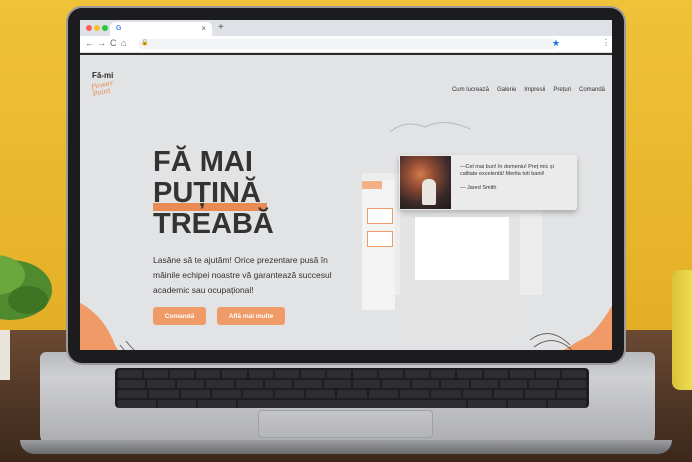 The image size is (692, 462). Describe the element at coordinates (345, 424) in the screenshot. I see `trackpad` at that location.